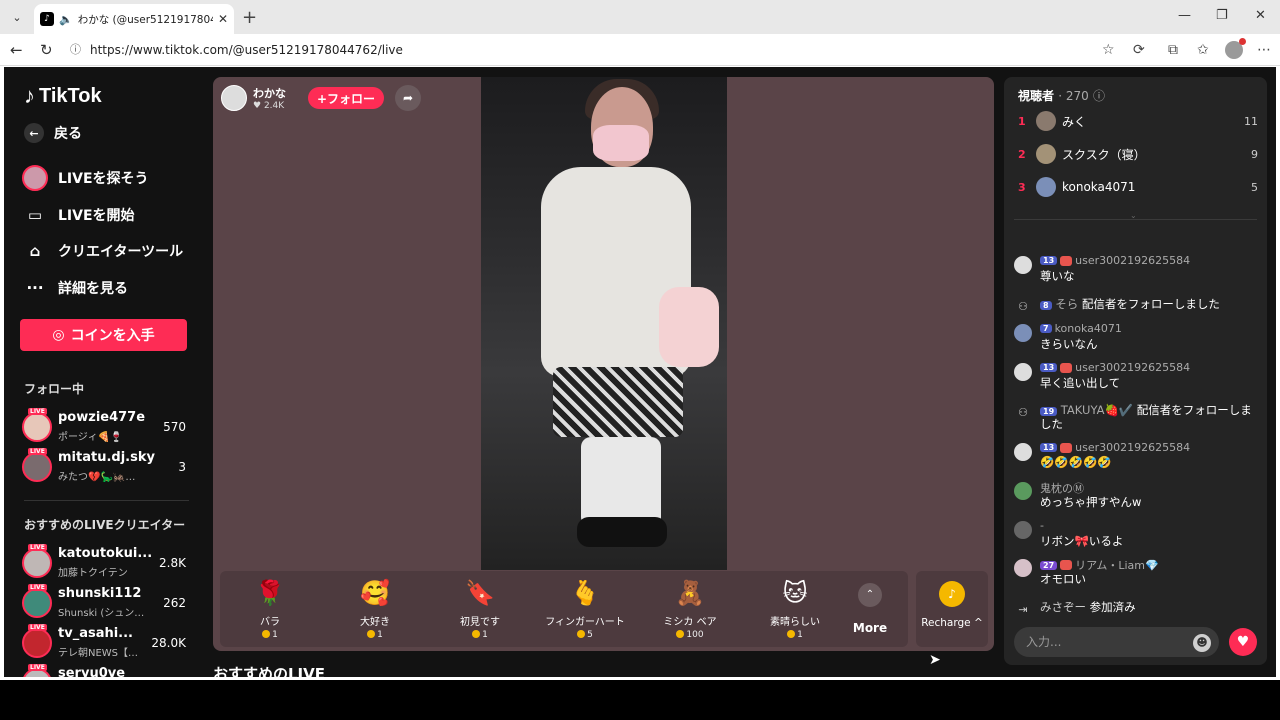 This screenshot has height=720, width=1280. What do you see at coordinates (585, 635) in the screenshot?
I see `gift-price: 5` at bounding box center [585, 635].